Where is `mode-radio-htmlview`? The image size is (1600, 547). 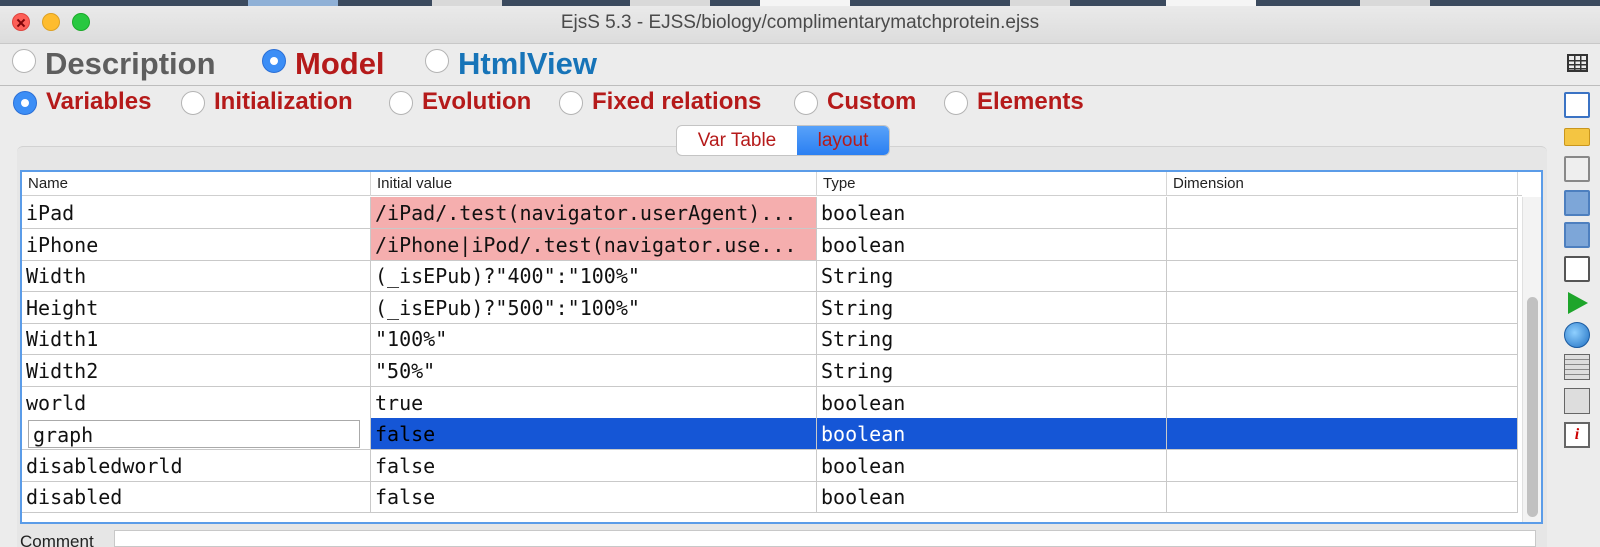
mode-radio-htmlview is located at coordinates (437, 61).